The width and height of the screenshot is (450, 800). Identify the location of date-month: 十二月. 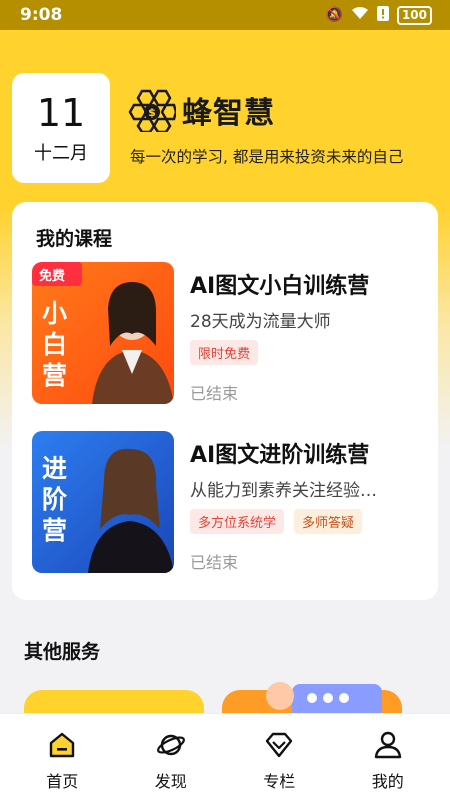
(61, 153).